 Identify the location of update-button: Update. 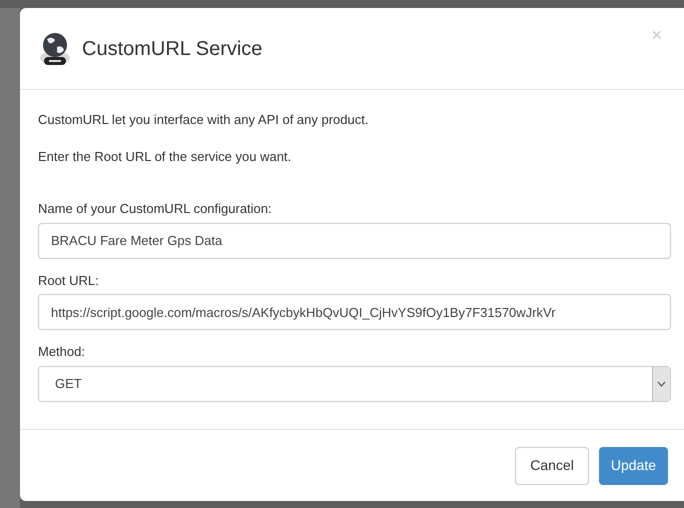
(633, 465).